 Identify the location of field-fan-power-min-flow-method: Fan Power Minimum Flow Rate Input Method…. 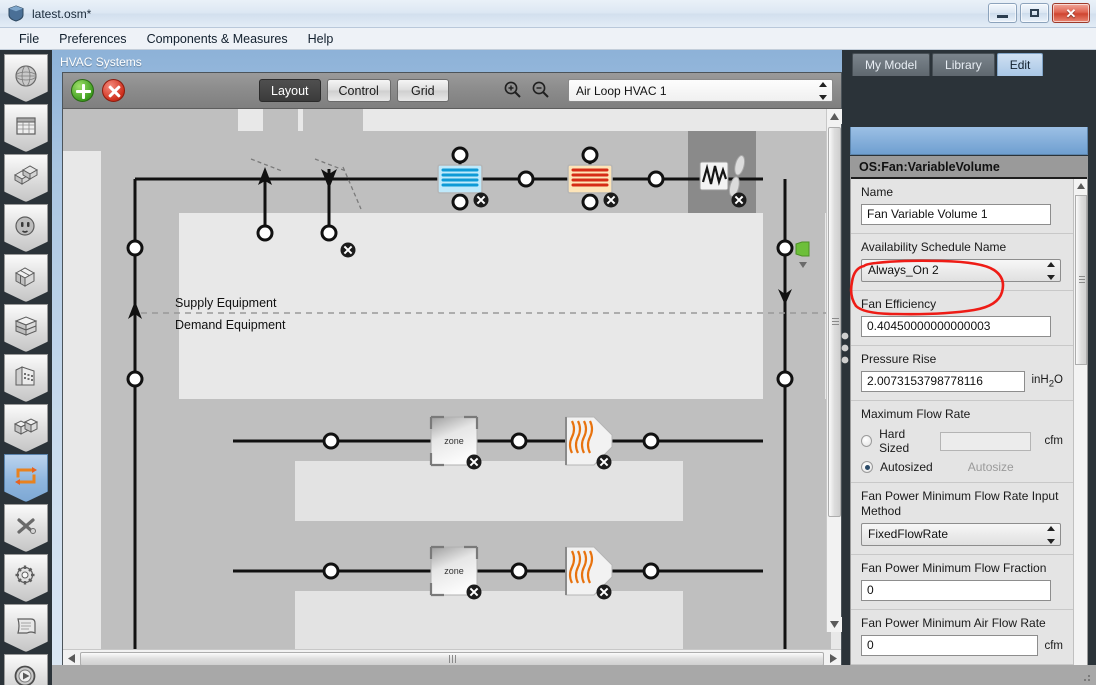
(962, 519).